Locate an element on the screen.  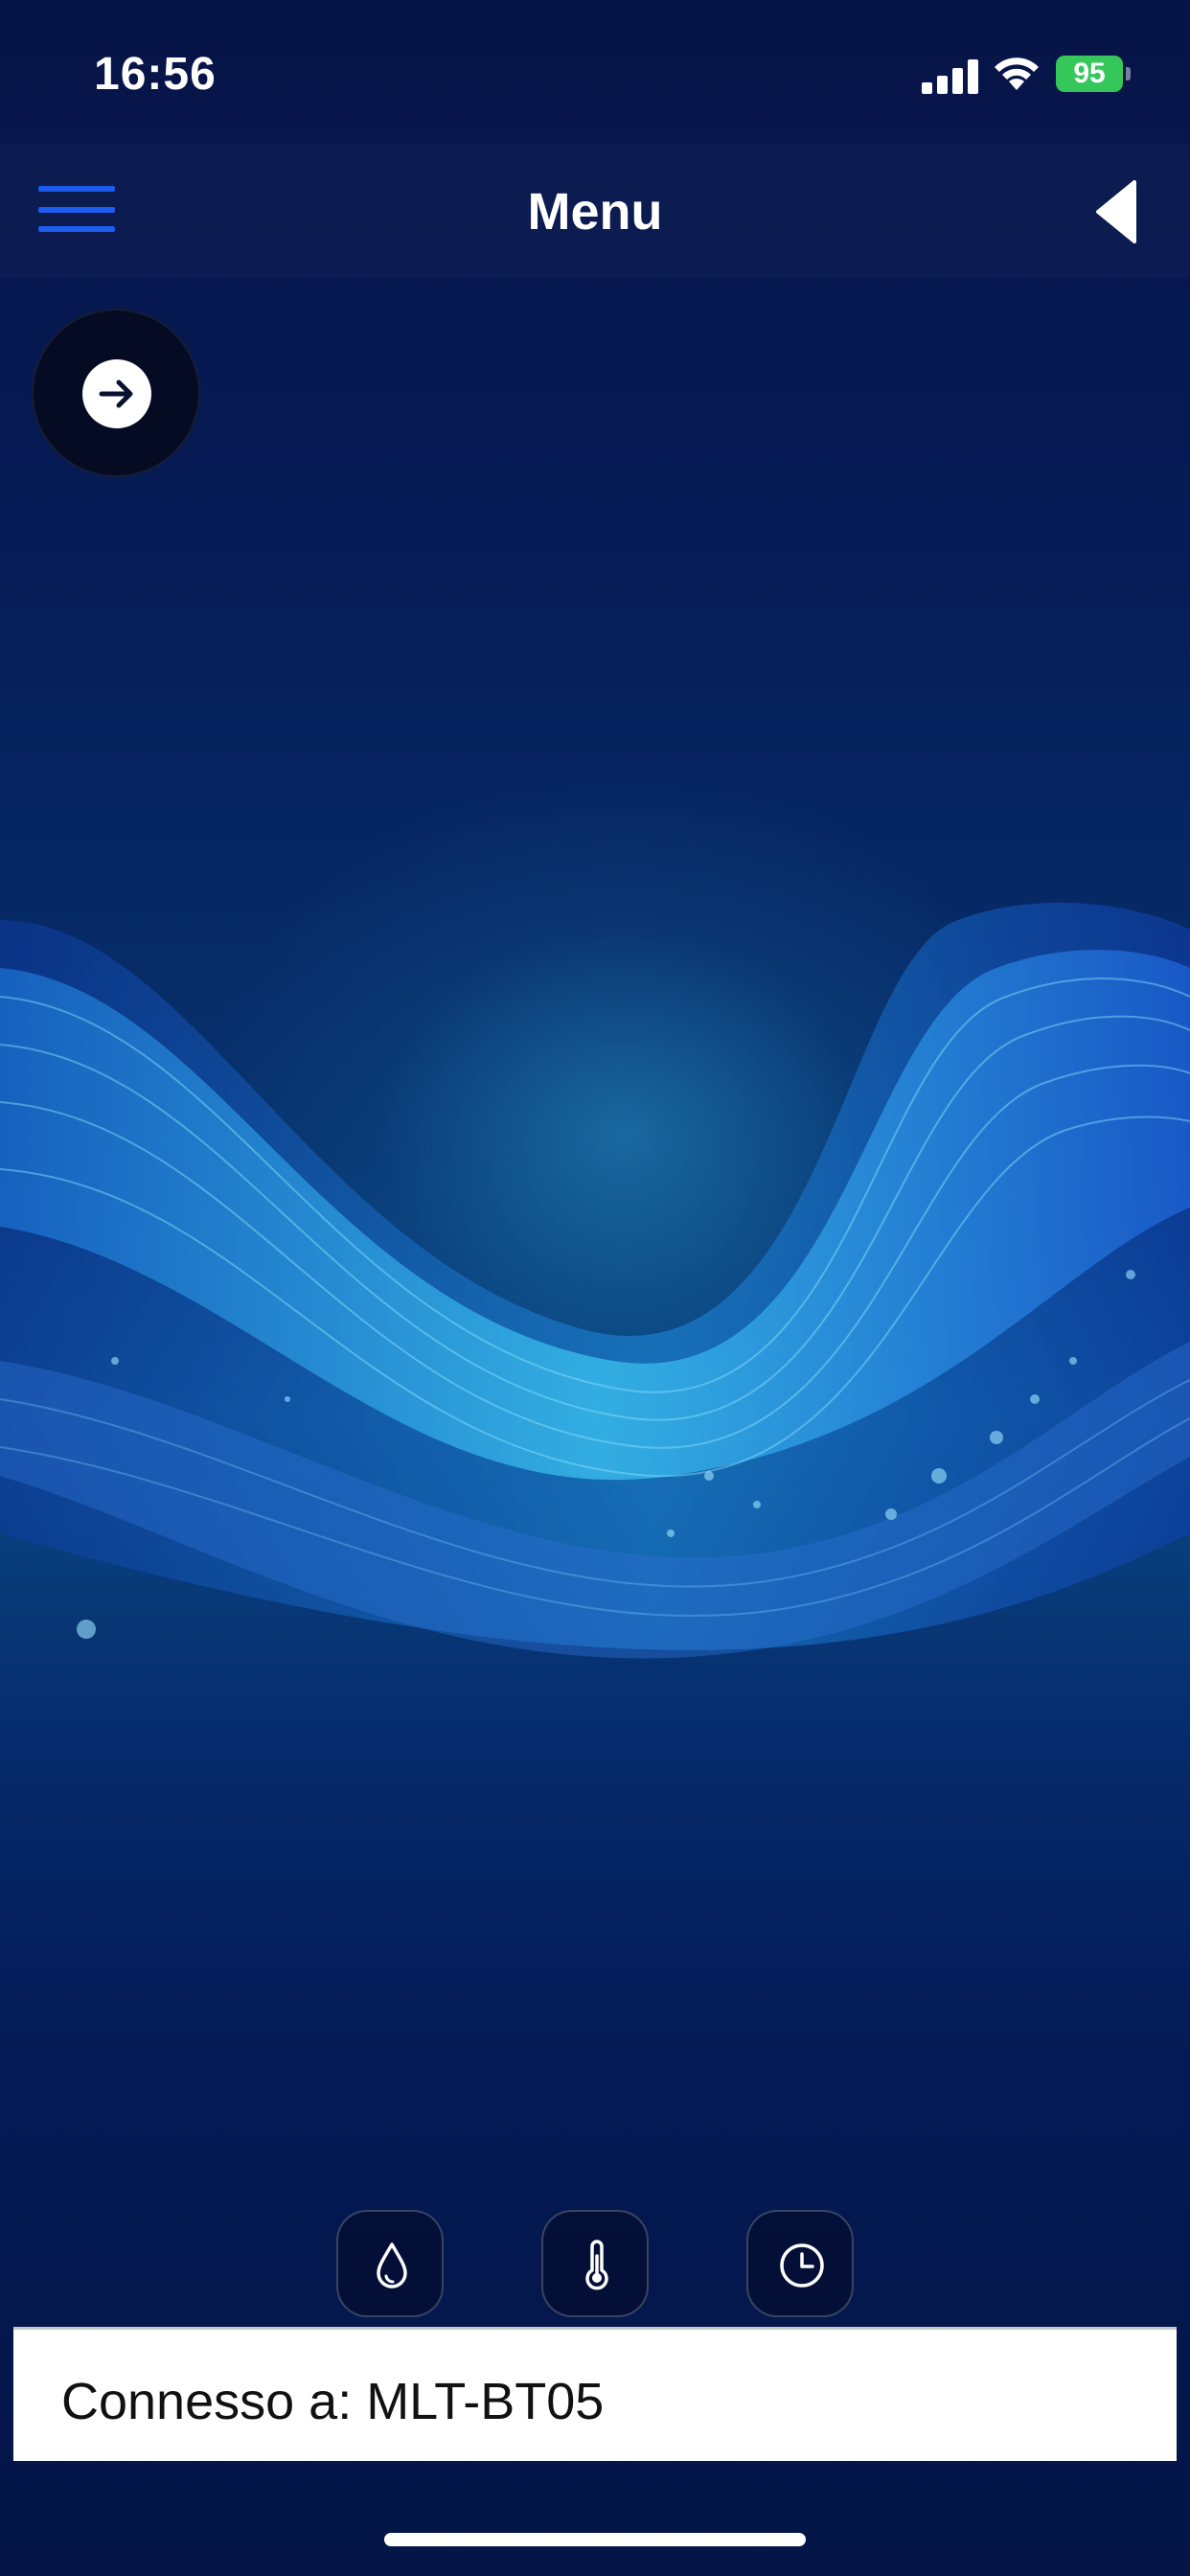
timer-button is located at coordinates (800, 2263).